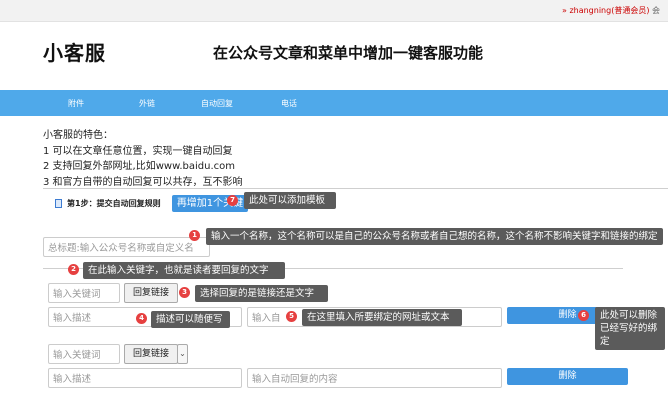 The width and height of the screenshot is (668, 400). What do you see at coordinates (145, 378) in the screenshot?
I see `description-input: 输入描述` at bounding box center [145, 378].